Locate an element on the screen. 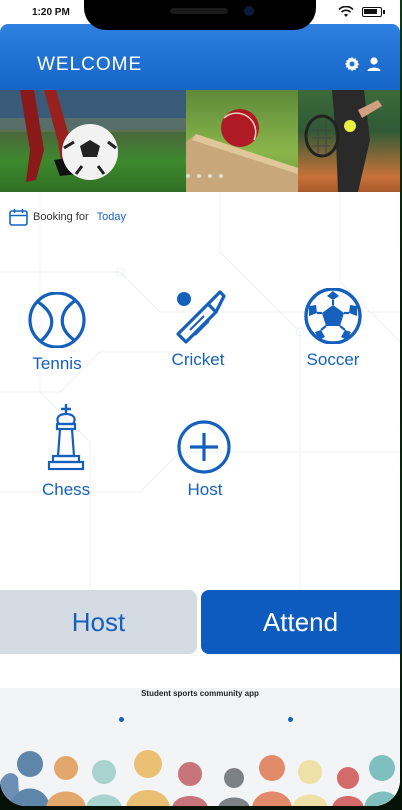  sport-label-chess: Chess is located at coordinates (66, 489).